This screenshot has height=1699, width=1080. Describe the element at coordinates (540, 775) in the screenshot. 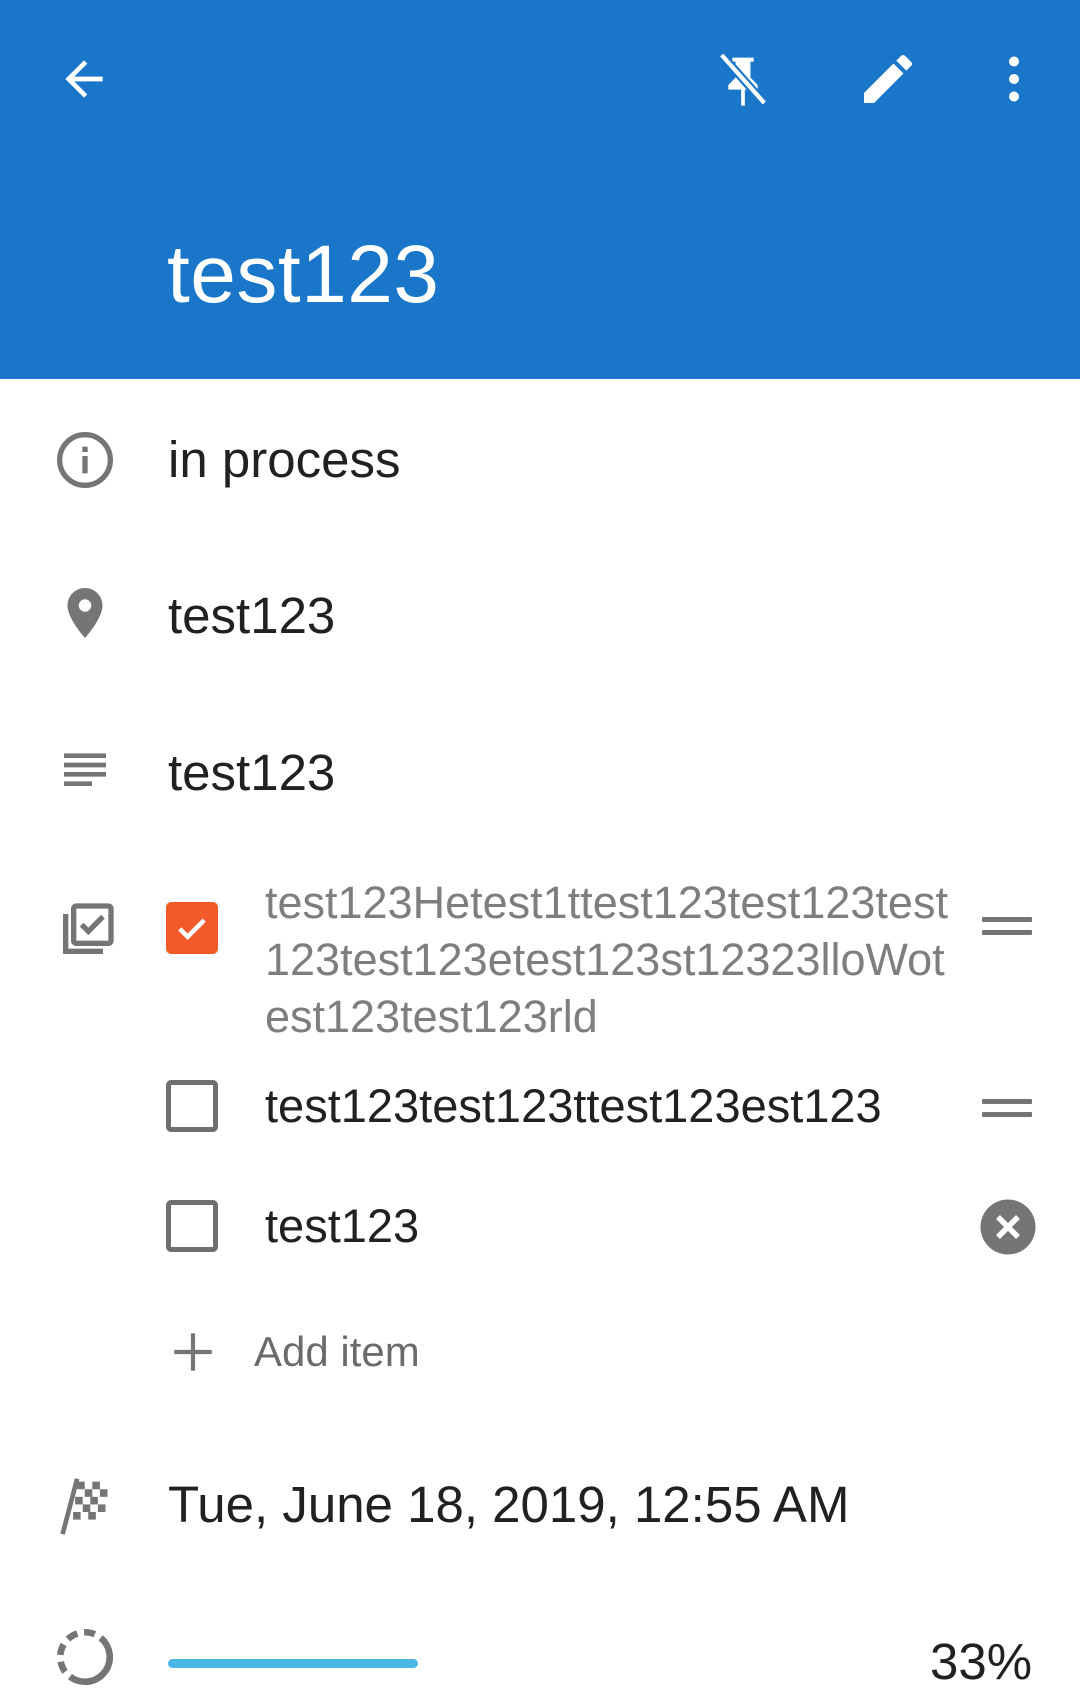

I see `description-row: test123` at that location.